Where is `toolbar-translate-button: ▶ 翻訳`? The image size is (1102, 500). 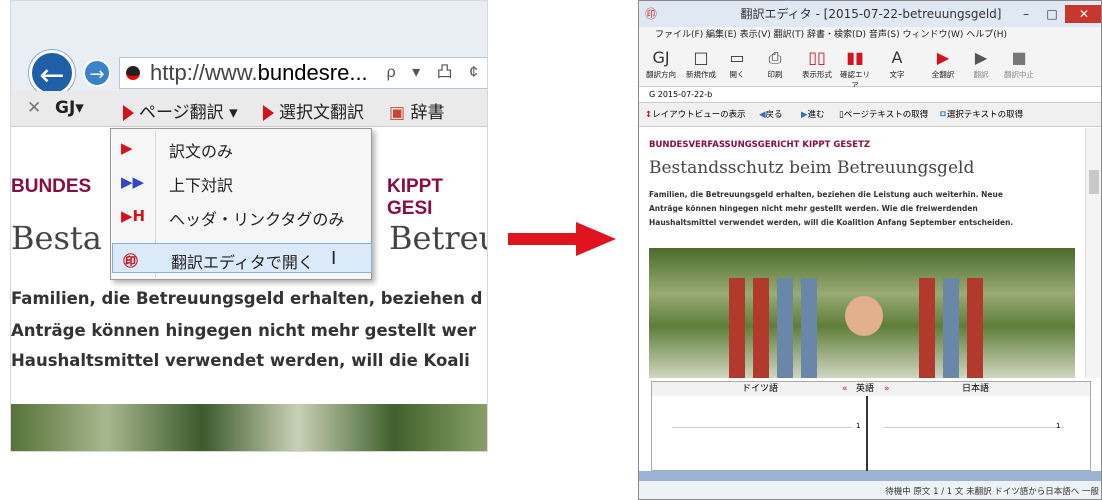 toolbar-translate-button: ▶ 翻訳 is located at coordinates (981, 63).